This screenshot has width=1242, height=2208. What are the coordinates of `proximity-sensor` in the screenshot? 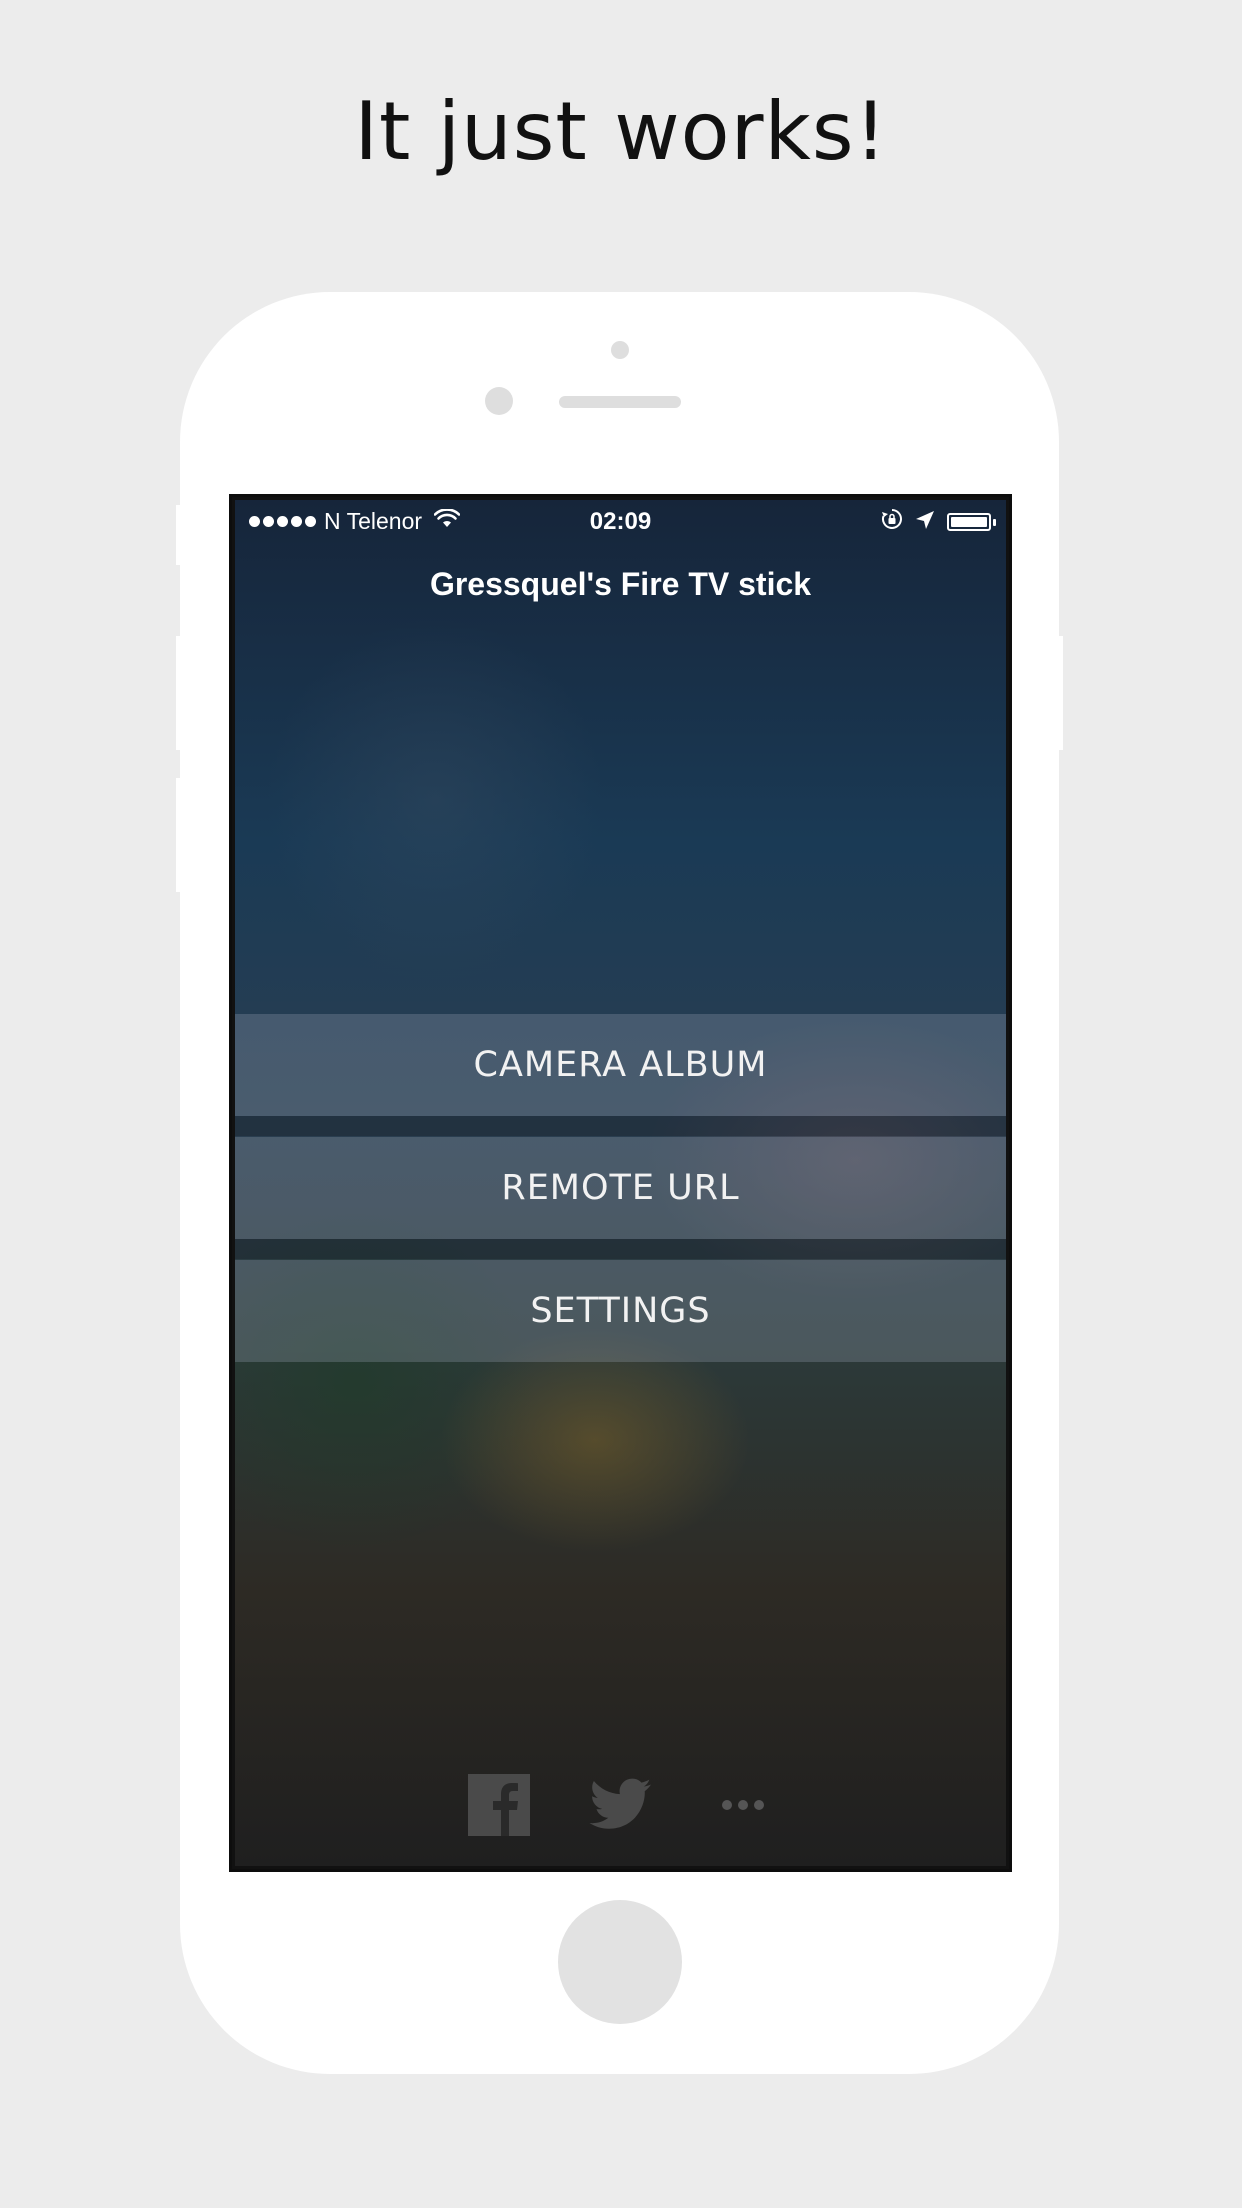 It's located at (499, 401).